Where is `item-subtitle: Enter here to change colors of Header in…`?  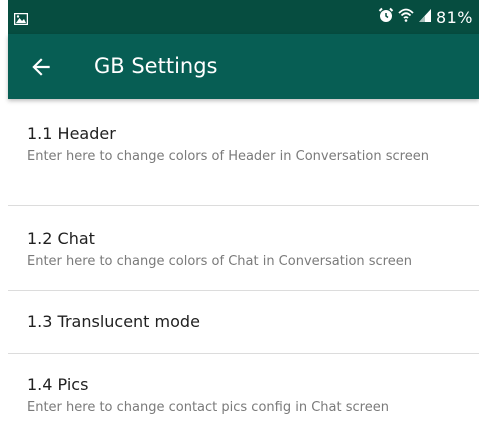 item-subtitle: Enter here to change colors of Header in… is located at coordinates (228, 156).